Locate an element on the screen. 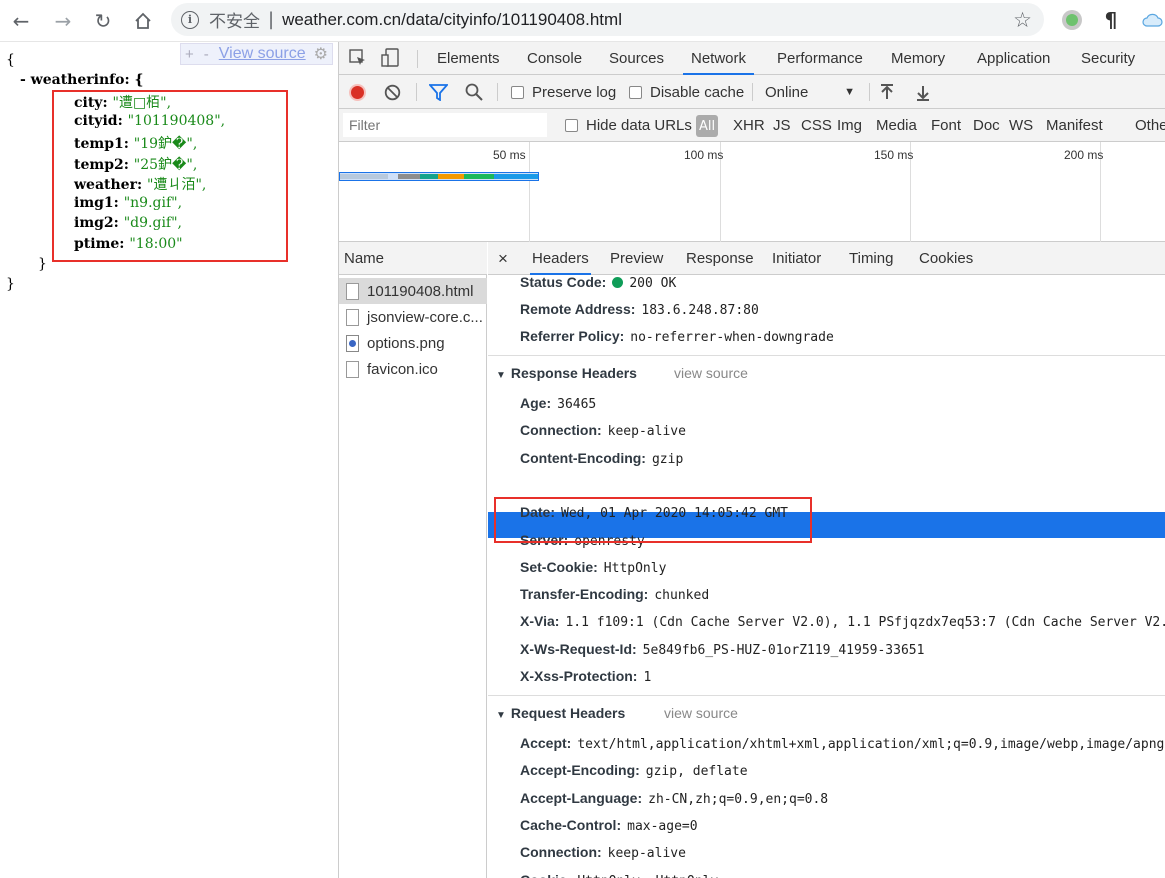 This screenshot has width=1165, height=878. disable-cache-checkbox: Disable cache is located at coordinates (686, 92).